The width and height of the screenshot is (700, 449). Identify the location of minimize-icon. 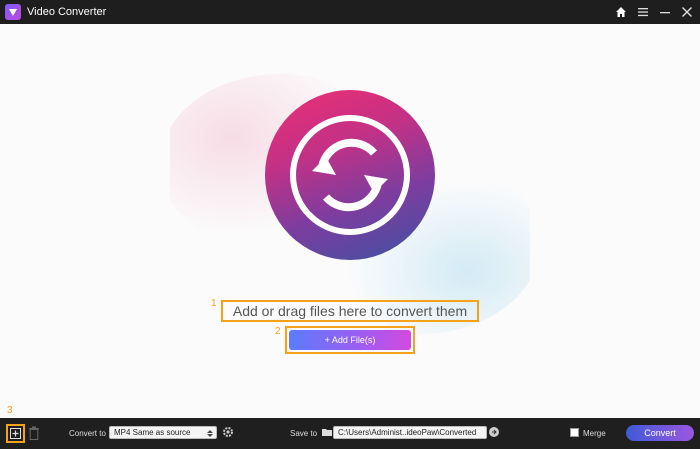
(665, 12).